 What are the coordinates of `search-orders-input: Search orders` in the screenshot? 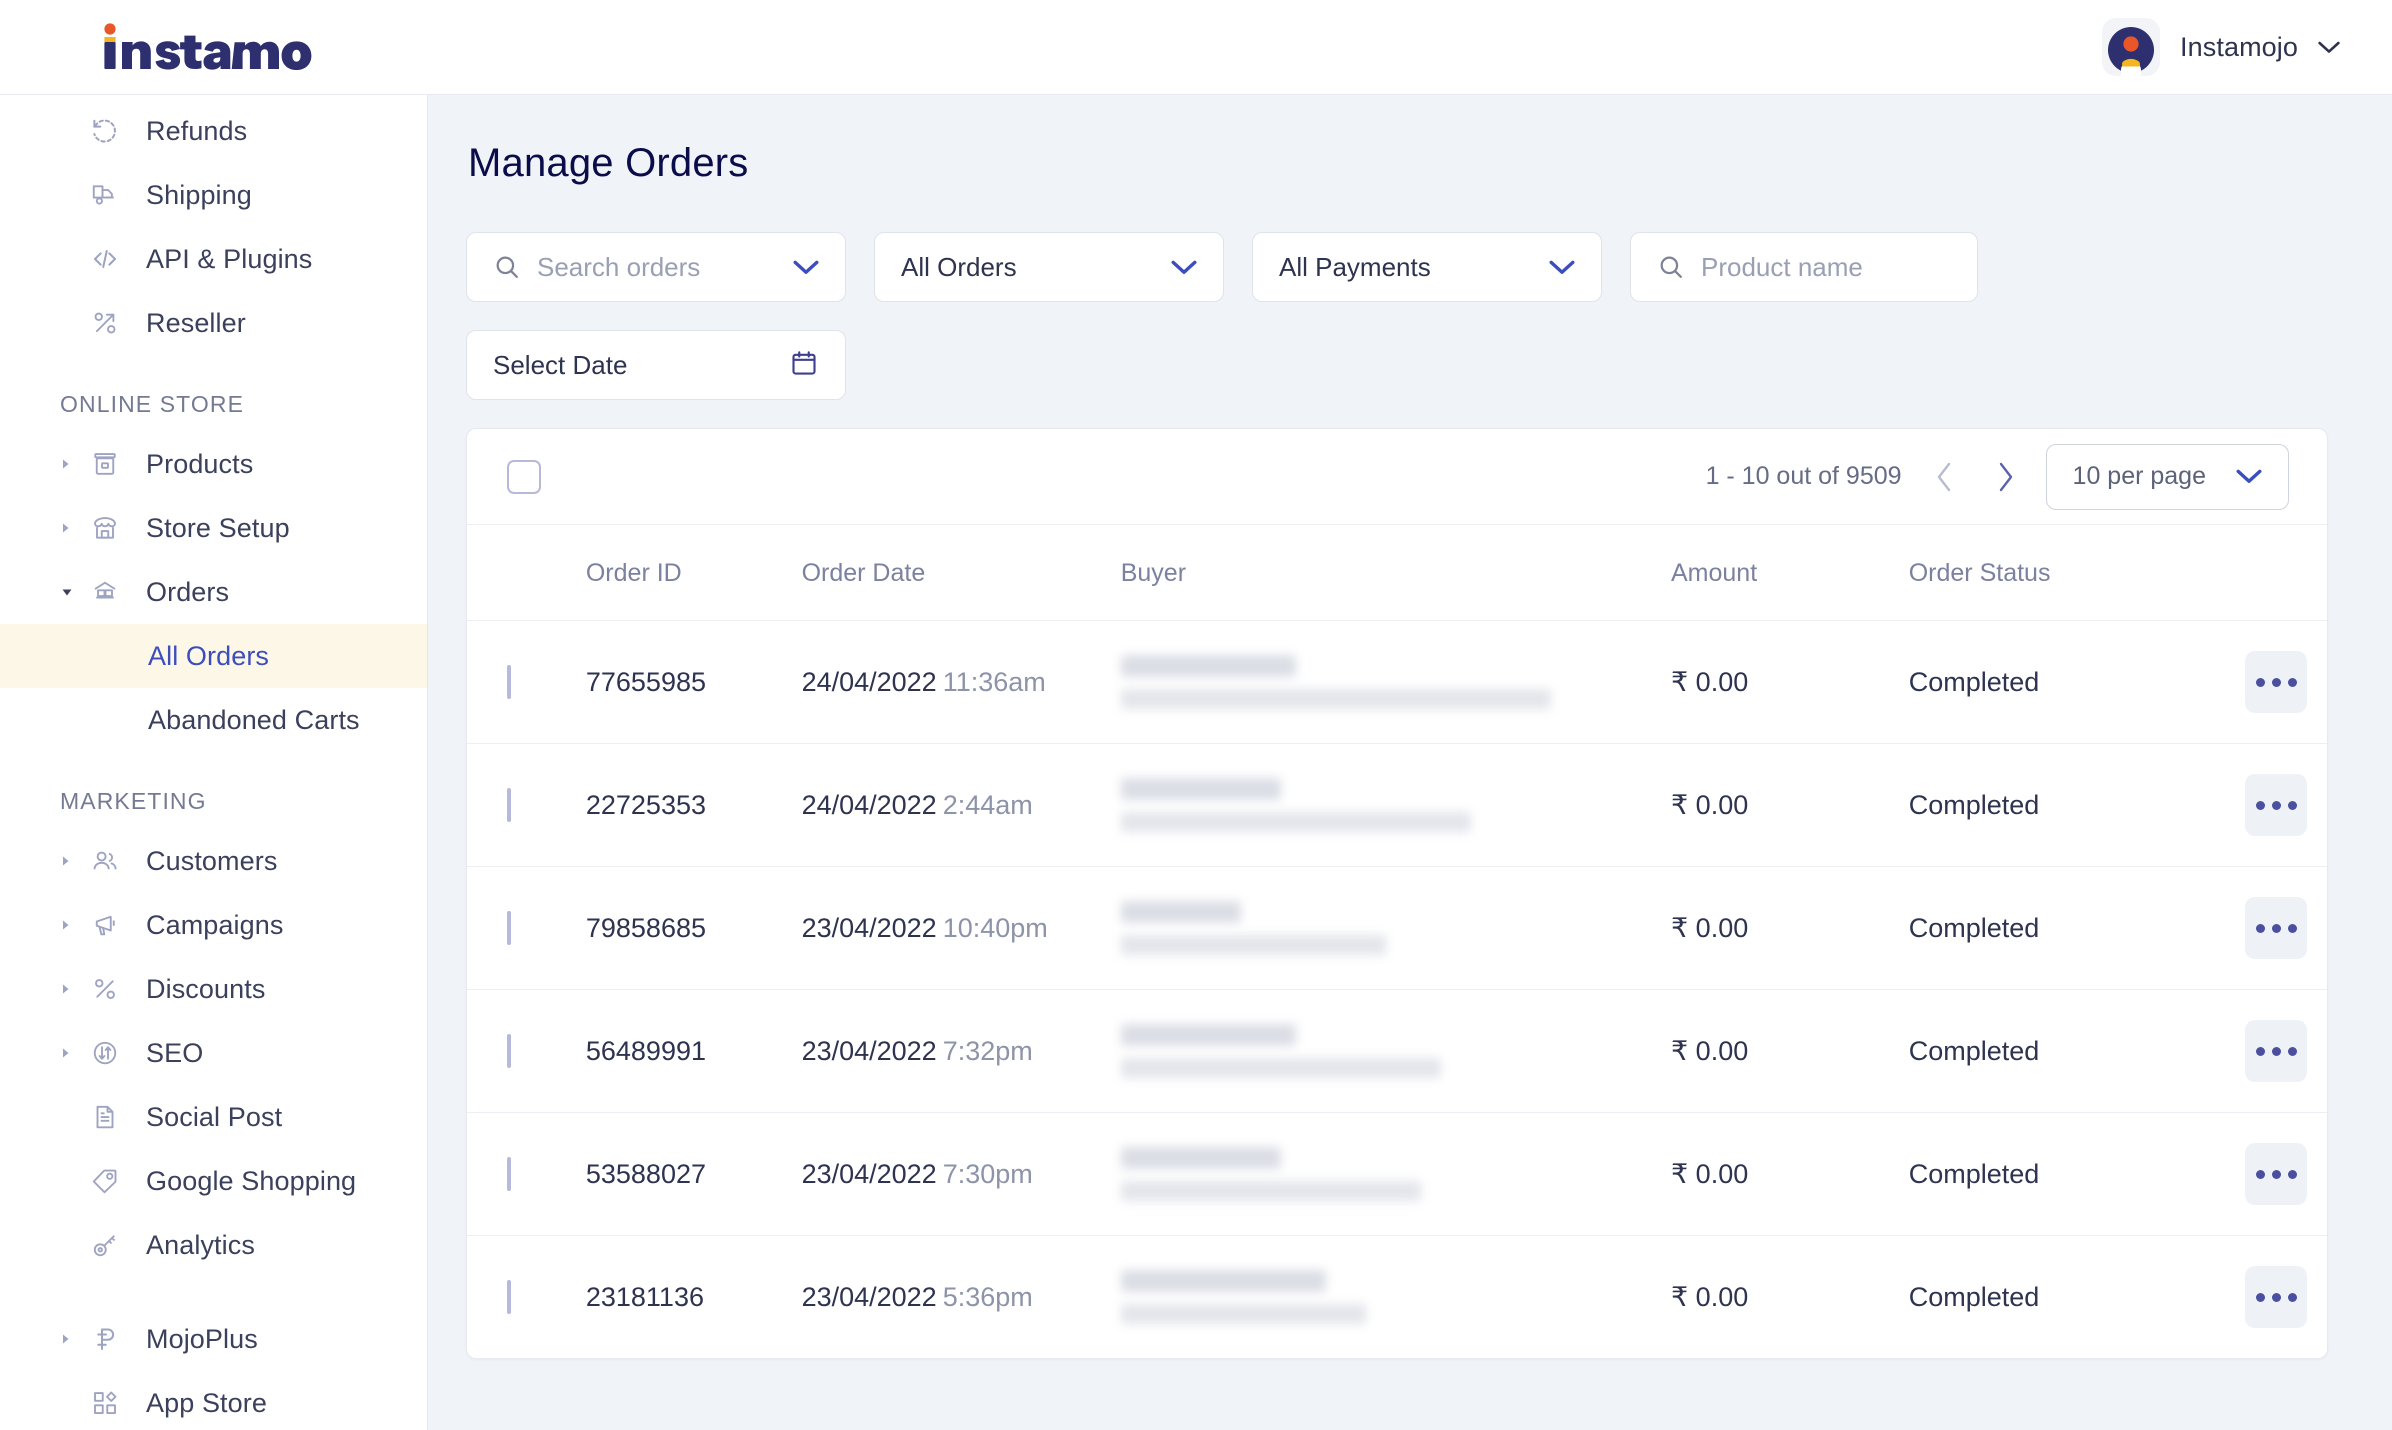 It's located at (656, 267).